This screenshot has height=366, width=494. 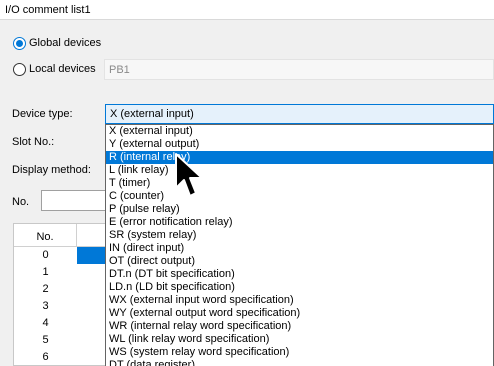 I want to click on table-row: 3, so click(x=63, y=306).